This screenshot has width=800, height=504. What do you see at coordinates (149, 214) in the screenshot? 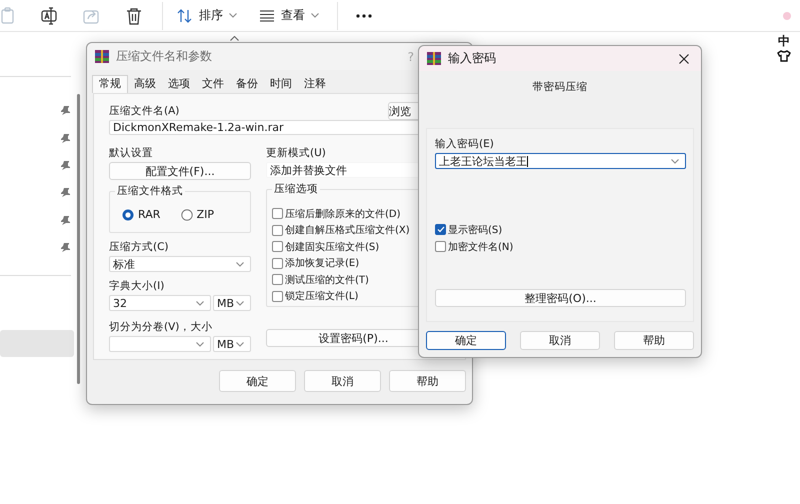
I see `radio-label: RAR` at bounding box center [149, 214].